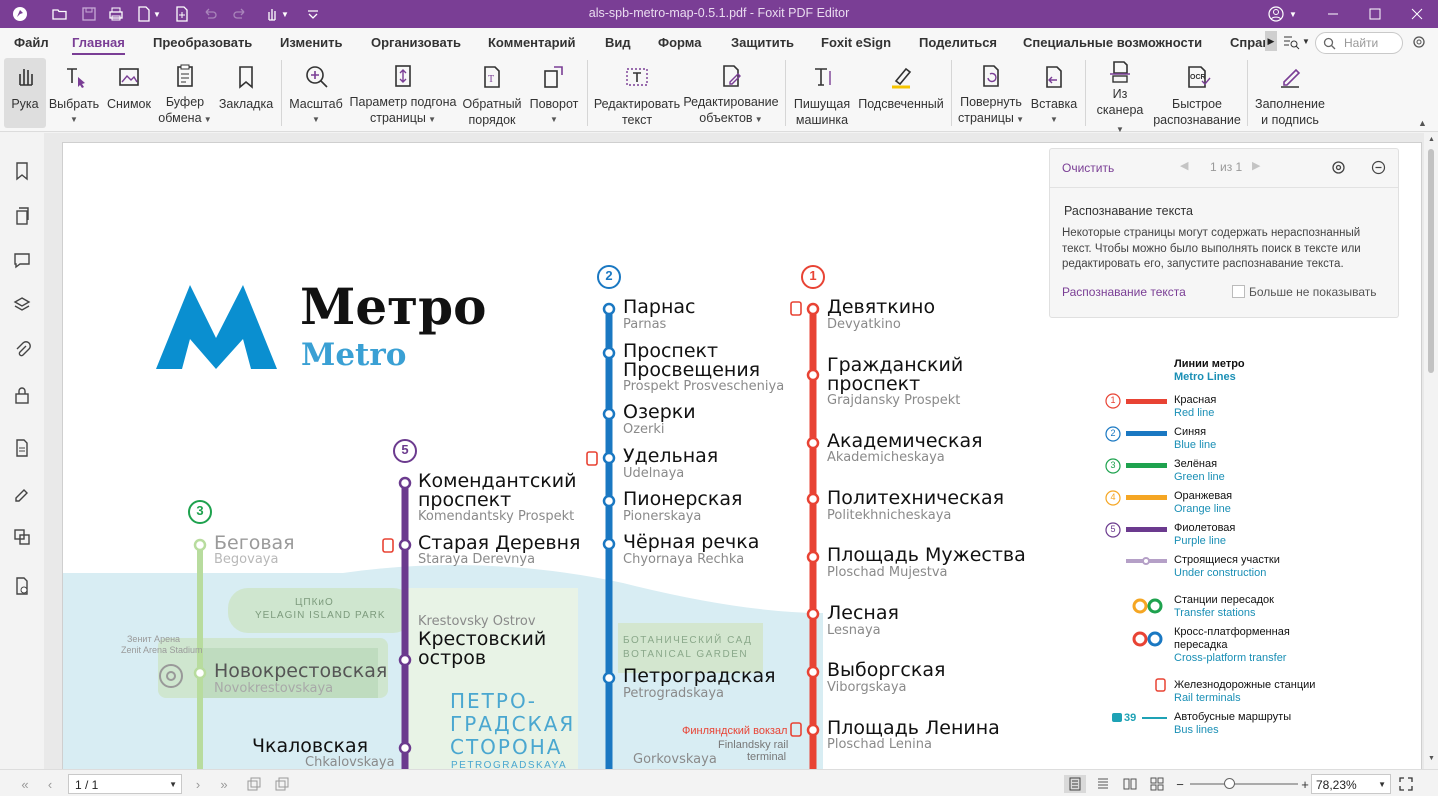 The height and width of the screenshot is (796, 1438). I want to click on zoom-out-icon: −, so click(1180, 784).